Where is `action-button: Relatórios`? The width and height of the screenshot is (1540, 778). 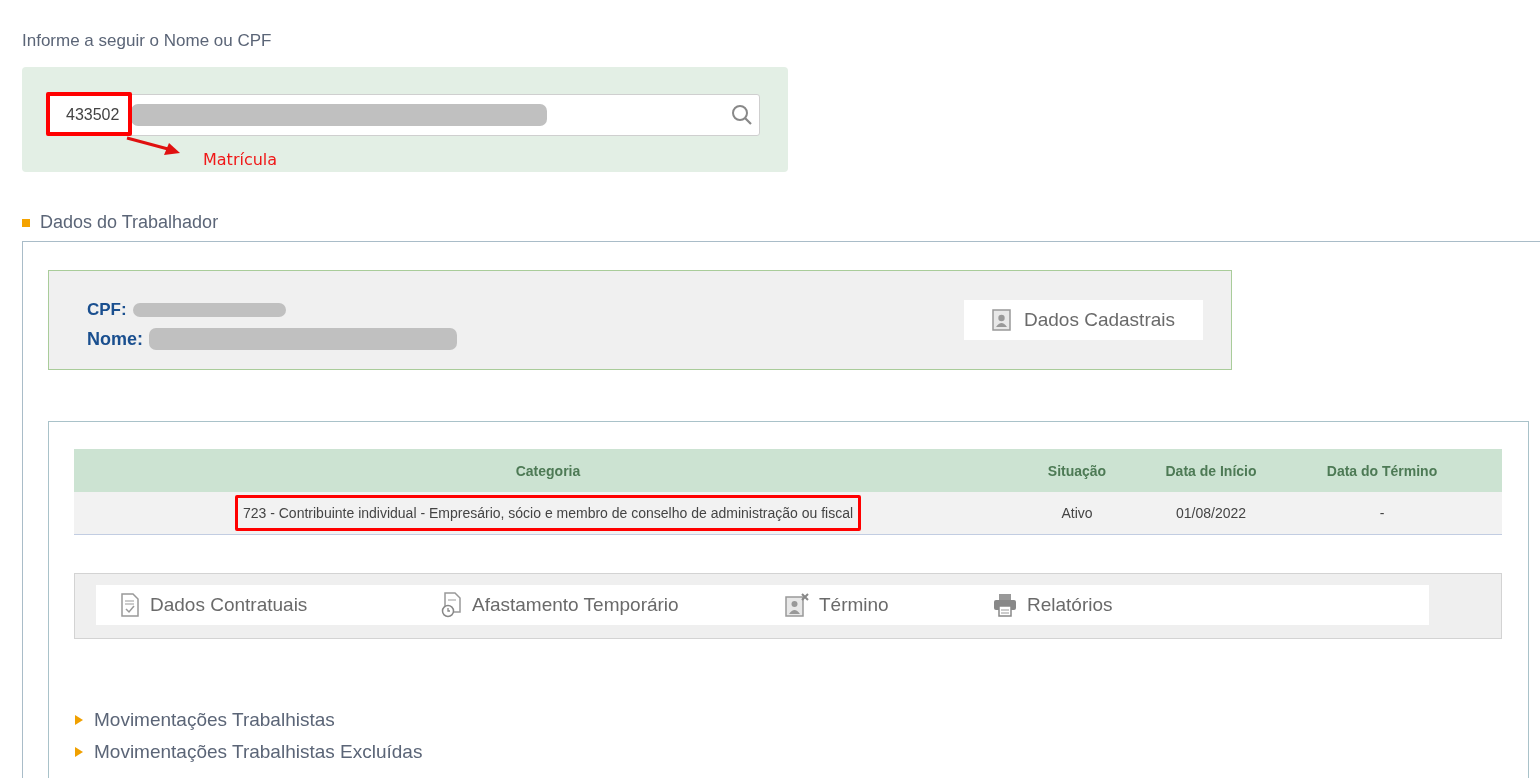 action-button: Relatórios is located at coordinates (1053, 605).